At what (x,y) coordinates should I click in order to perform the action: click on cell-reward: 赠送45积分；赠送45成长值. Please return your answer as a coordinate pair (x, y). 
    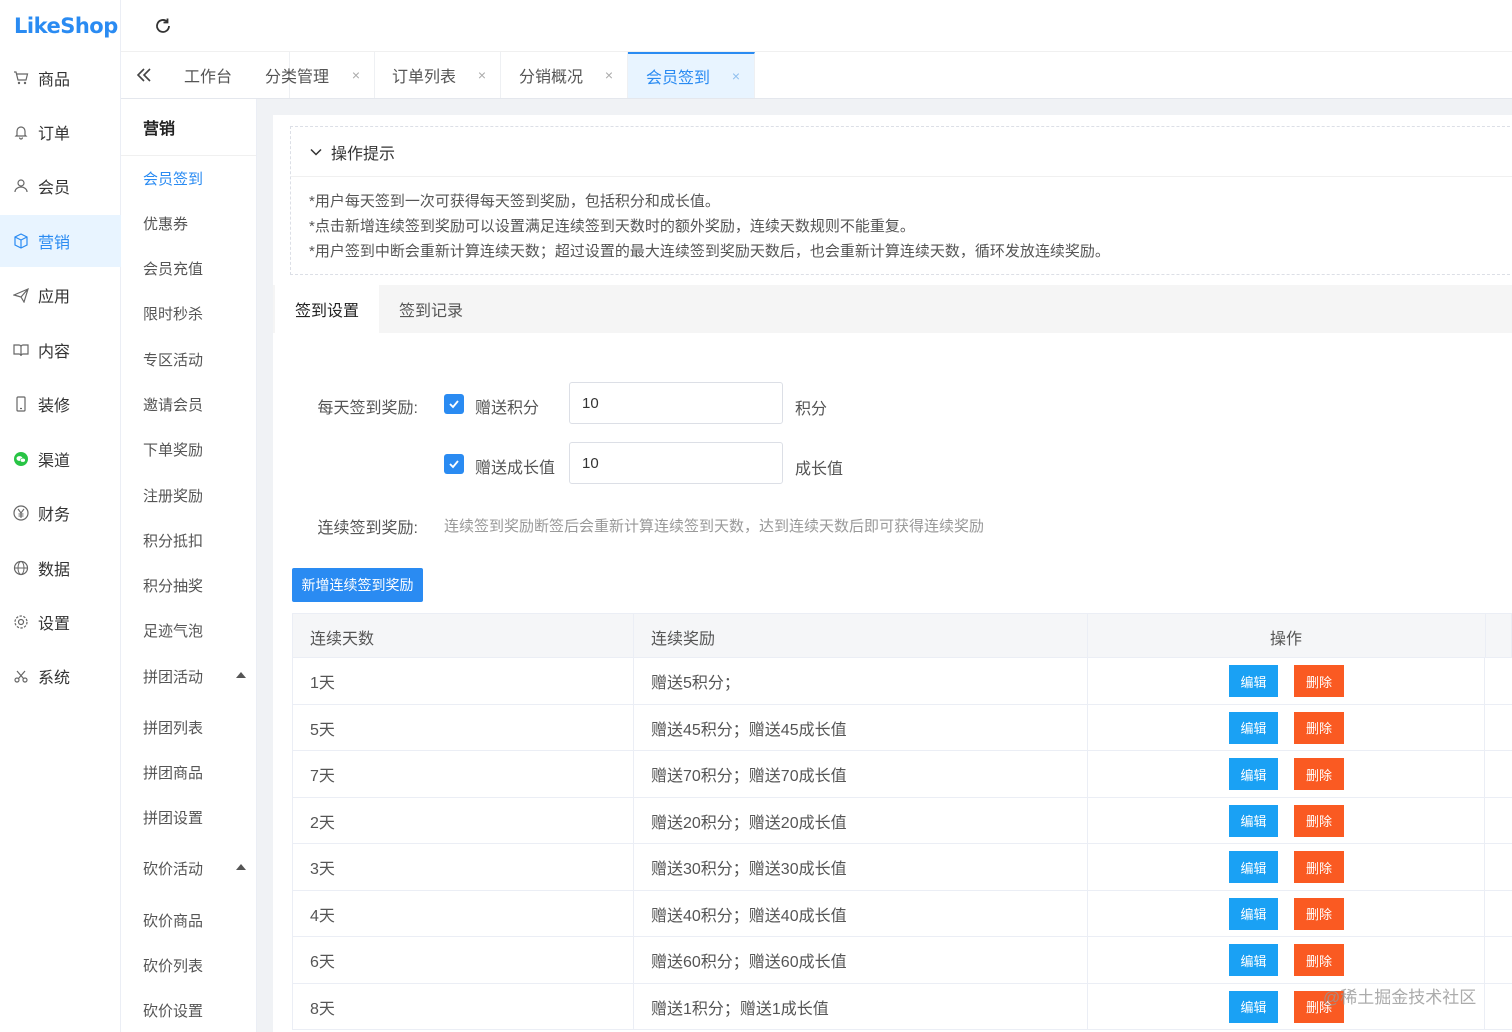
    Looking at the image, I should click on (749, 730).